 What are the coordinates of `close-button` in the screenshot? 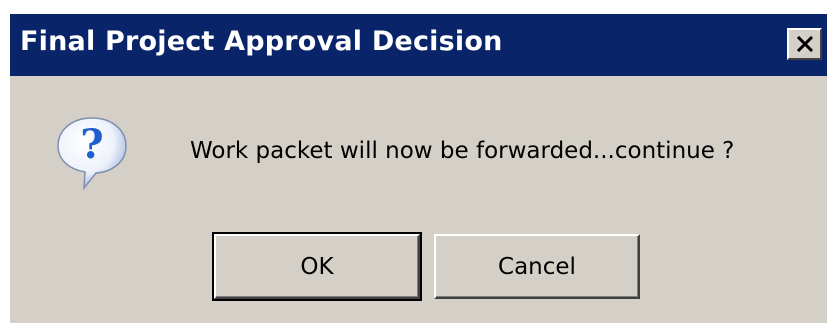 It's located at (804, 44).